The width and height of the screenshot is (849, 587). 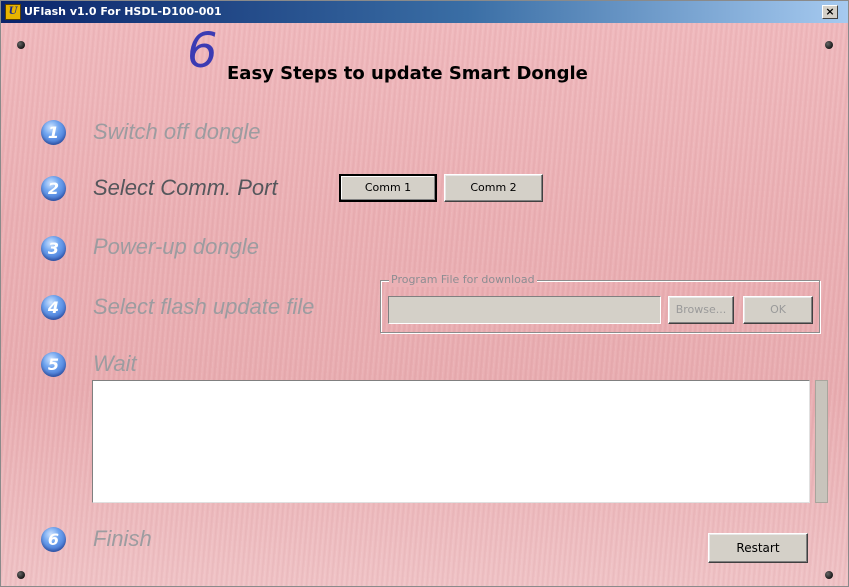 What do you see at coordinates (53, 539) in the screenshot?
I see `step-6-badge-icon: 6` at bounding box center [53, 539].